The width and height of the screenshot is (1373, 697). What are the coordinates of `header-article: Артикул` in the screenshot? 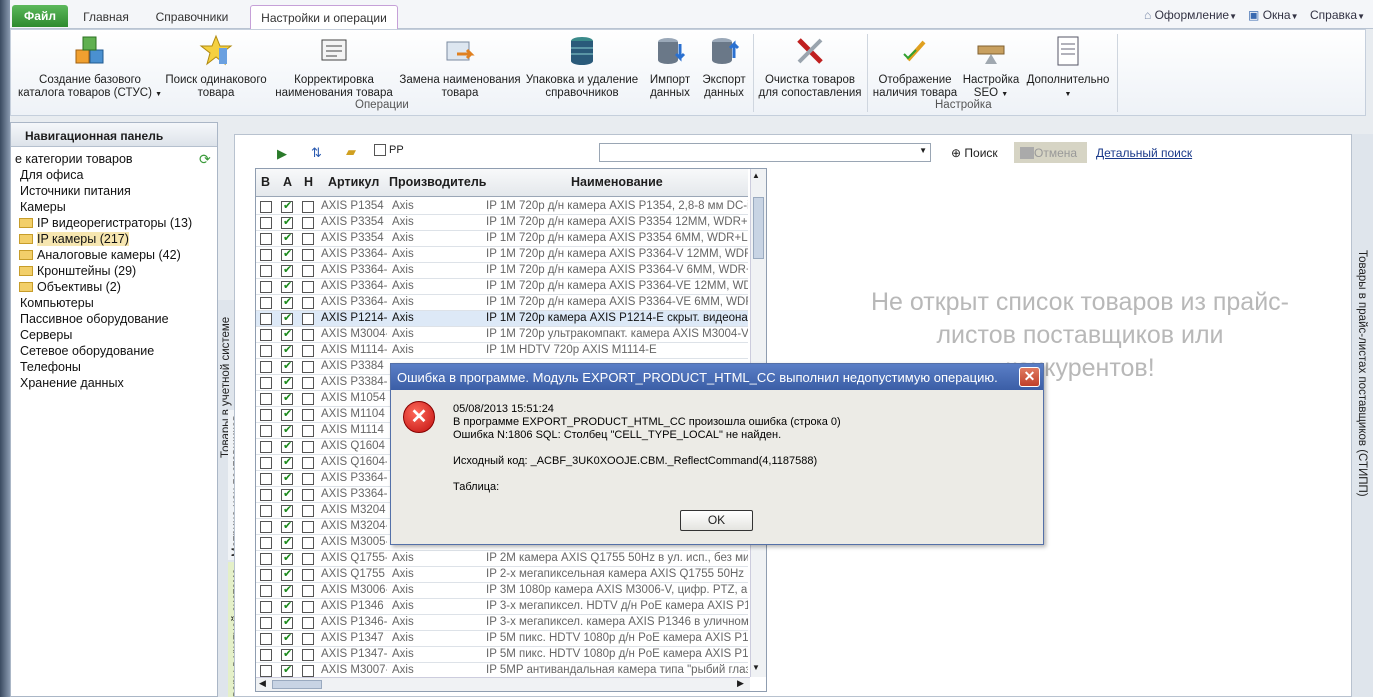 It's located at (353, 182).